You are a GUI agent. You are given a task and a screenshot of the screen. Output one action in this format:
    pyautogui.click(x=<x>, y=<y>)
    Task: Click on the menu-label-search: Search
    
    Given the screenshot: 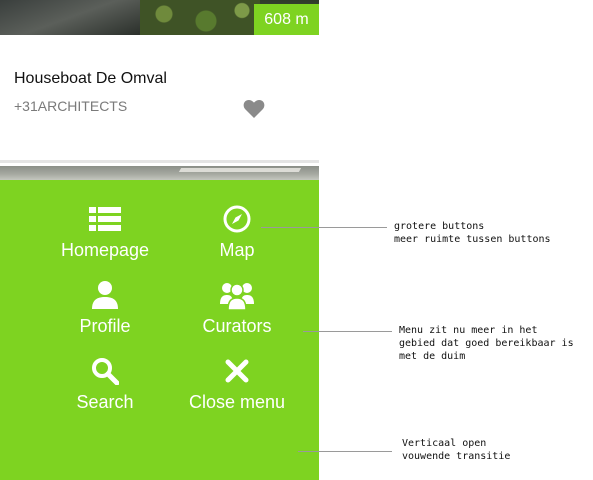 What is the action you would take?
    pyautogui.click(x=105, y=402)
    